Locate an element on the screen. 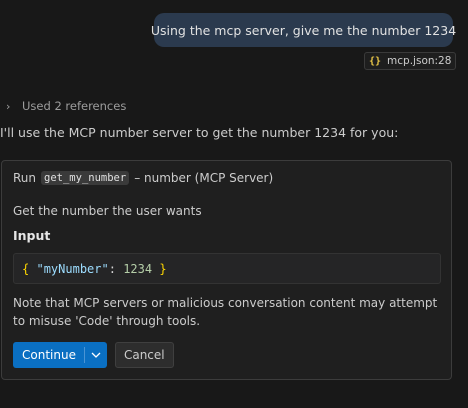 The image size is (468, 408). action-buttons: Continue Cancel is located at coordinates (93, 355).